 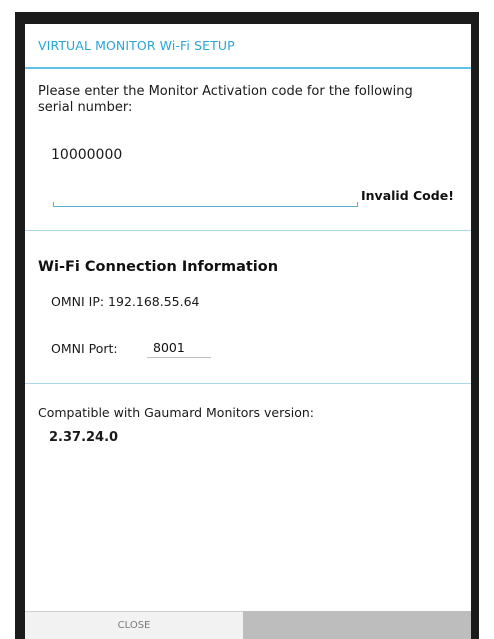 What do you see at coordinates (53, 204) in the screenshot?
I see `input-underline-left-tick` at bounding box center [53, 204].